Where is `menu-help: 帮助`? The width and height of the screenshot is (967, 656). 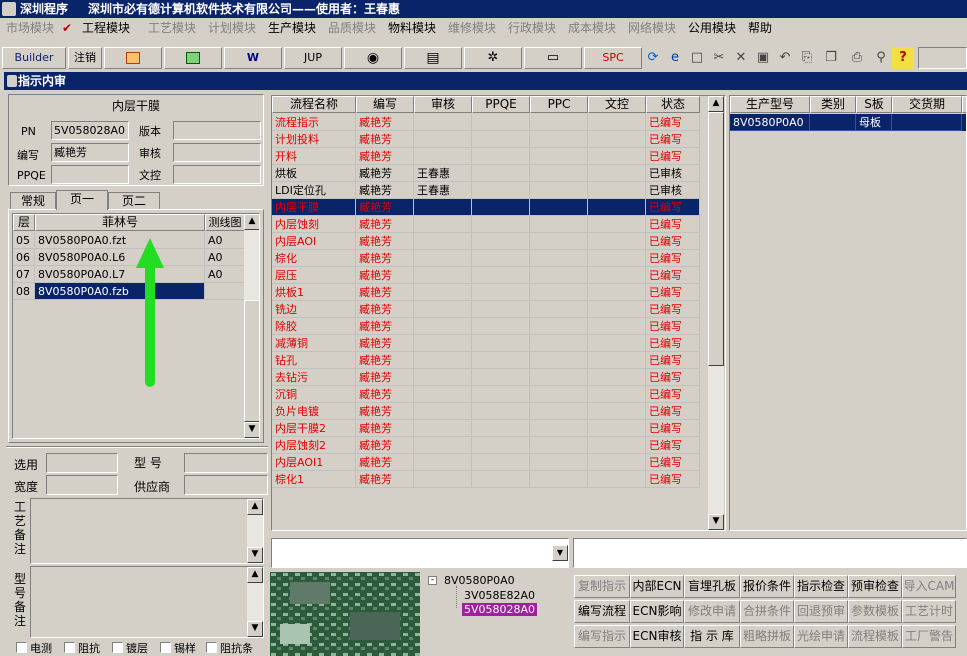
menu-help: 帮助 is located at coordinates (760, 28).